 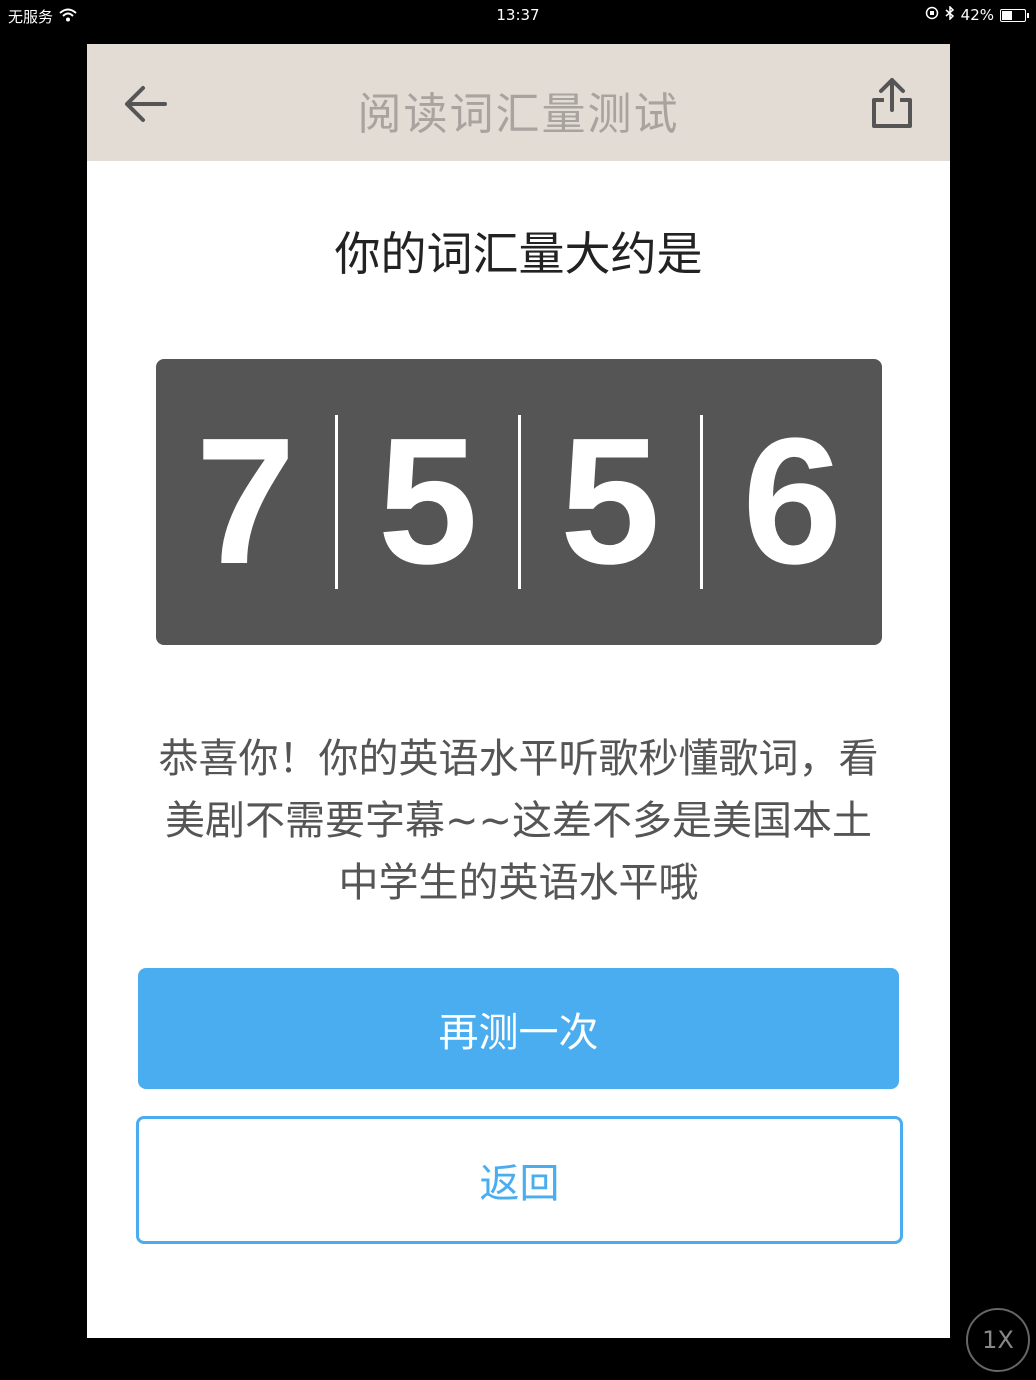 I want to click on counter-digit: 6, so click(x=792, y=501).